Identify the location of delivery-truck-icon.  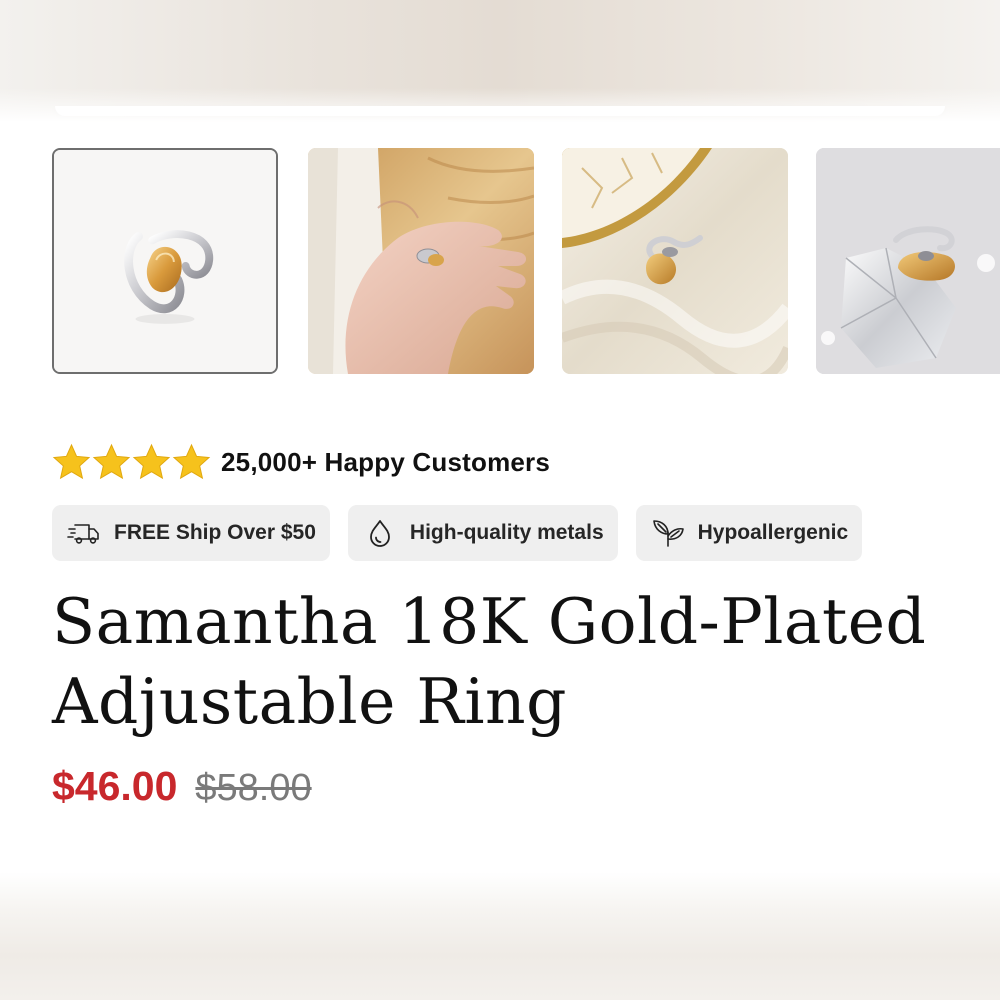
(83, 534).